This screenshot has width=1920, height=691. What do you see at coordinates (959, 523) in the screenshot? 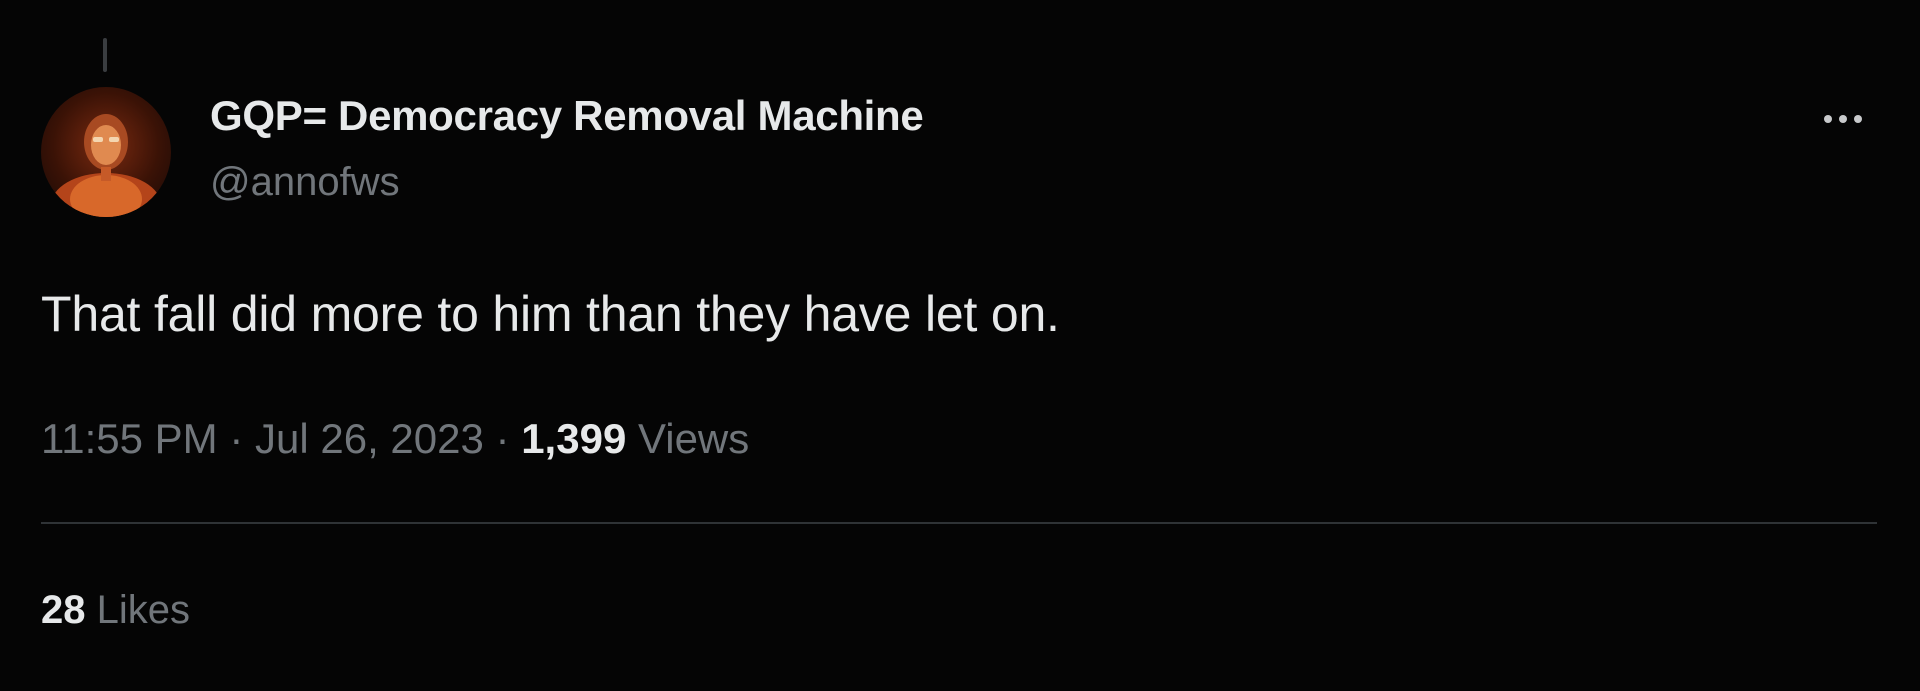
I see `divider` at bounding box center [959, 523].